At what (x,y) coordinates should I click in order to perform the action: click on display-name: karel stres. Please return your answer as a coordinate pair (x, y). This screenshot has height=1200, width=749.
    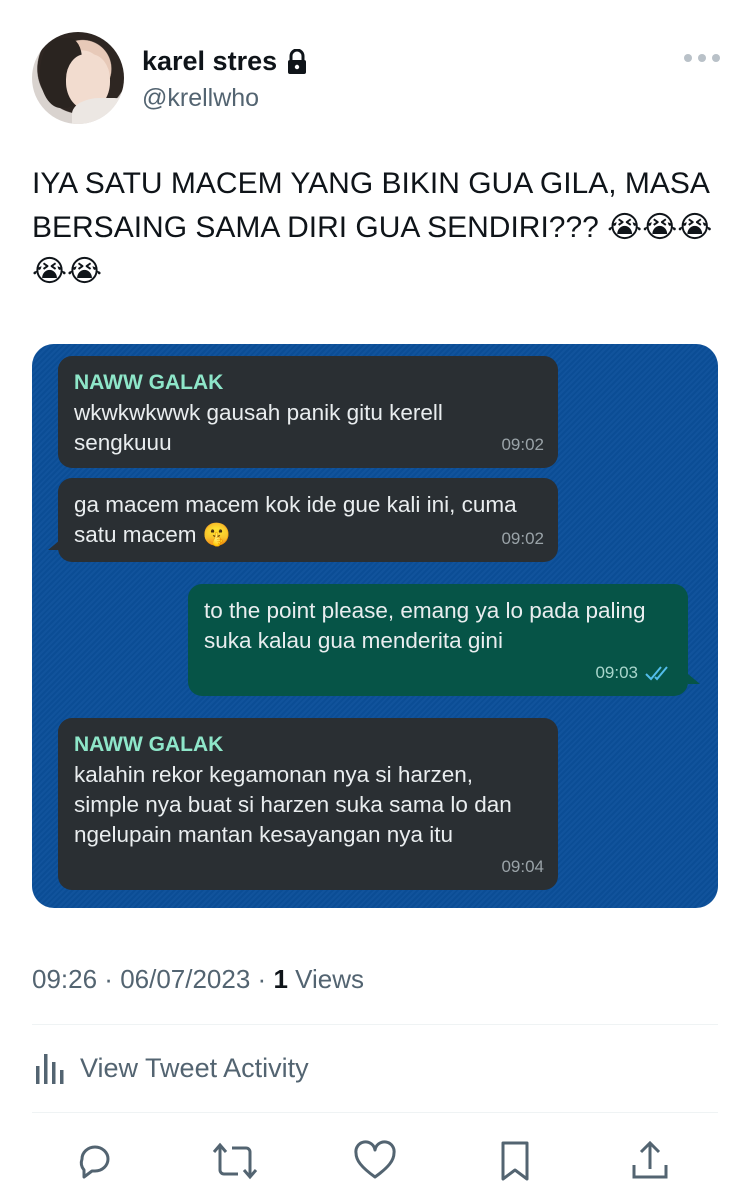
    Looking at the image, I should click on (225, 61).